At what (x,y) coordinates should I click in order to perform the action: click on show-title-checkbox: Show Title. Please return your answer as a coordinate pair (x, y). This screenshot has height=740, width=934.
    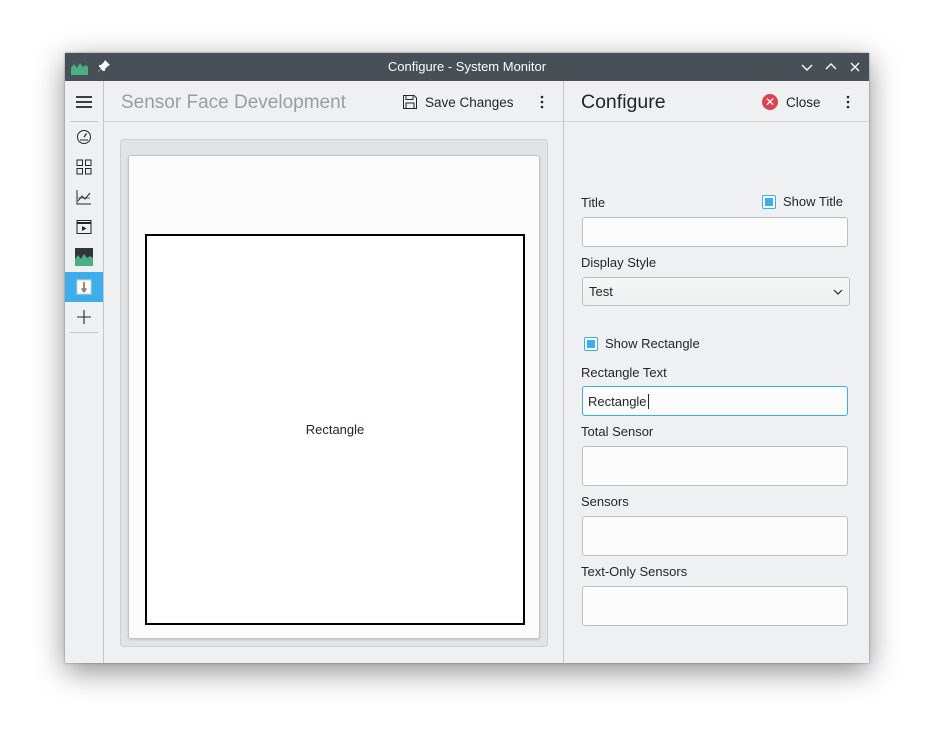
    Looking at the image, I should click on (802, 201).